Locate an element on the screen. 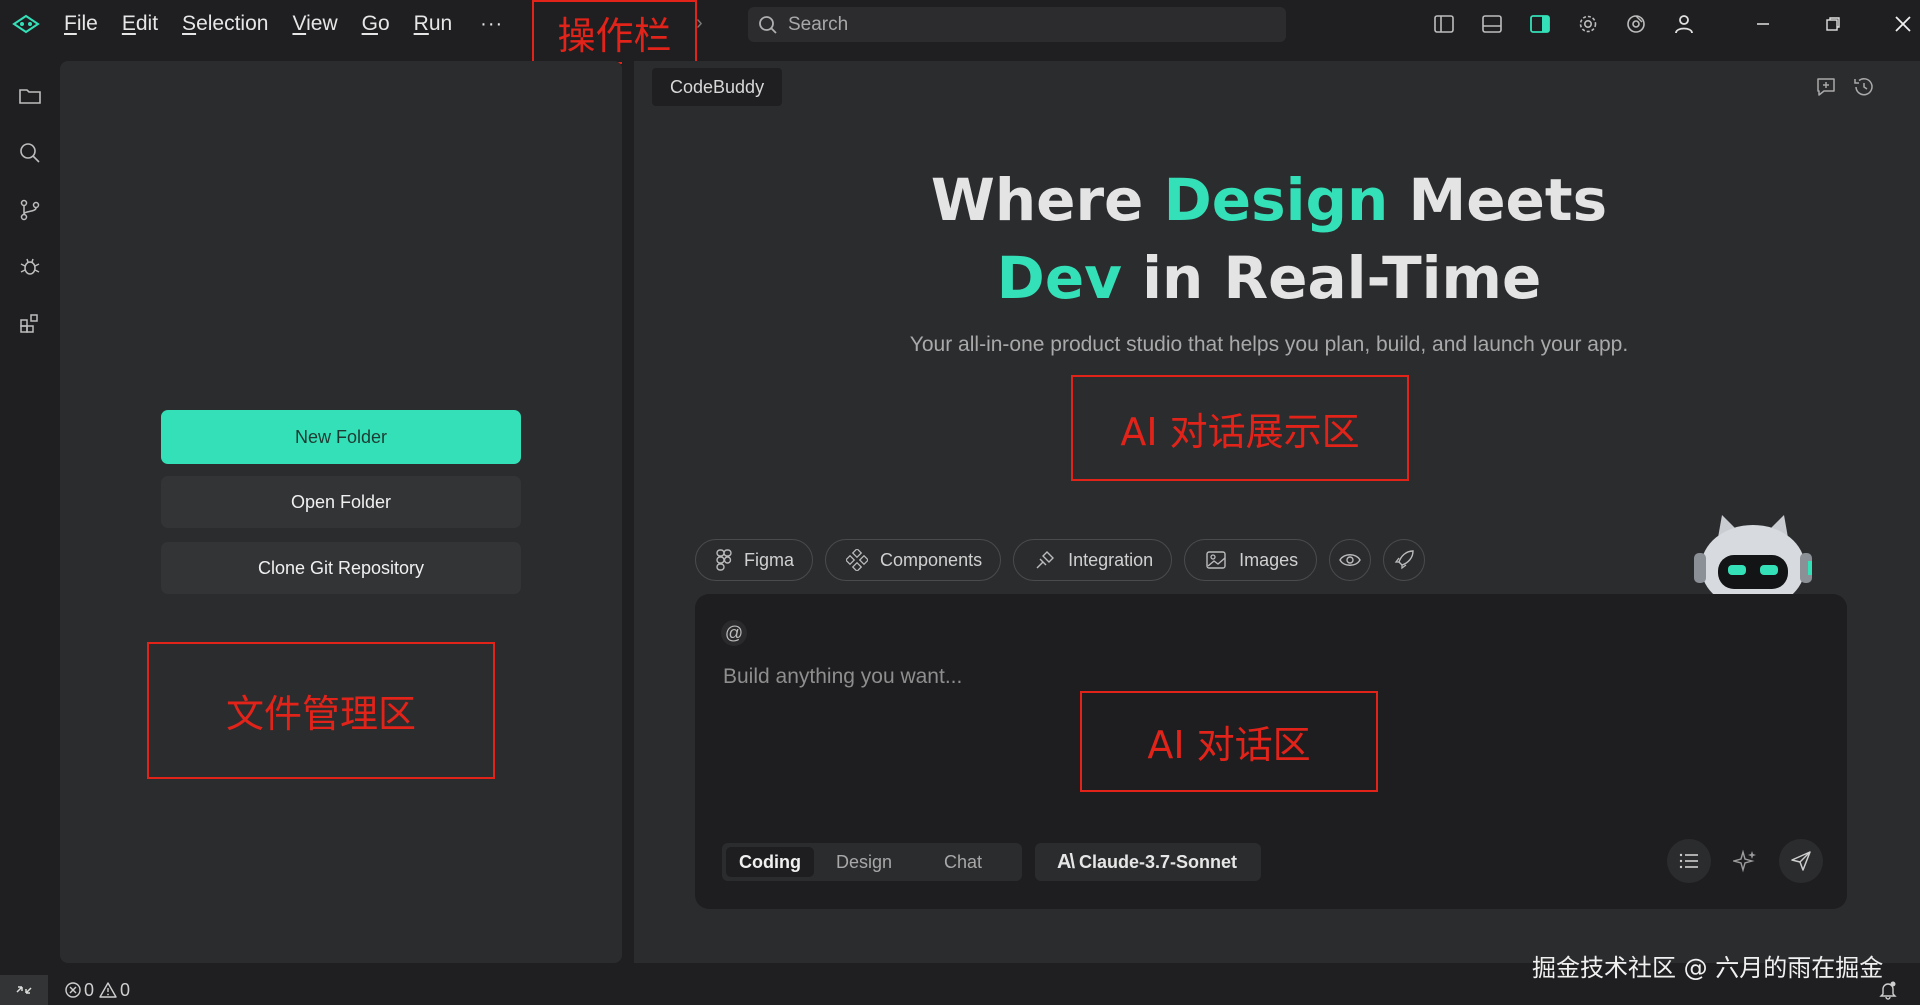 This screenshot has height=1005, width=1920. tab-codebuddy: CodeBuddy is located at coordinates (717, 87).